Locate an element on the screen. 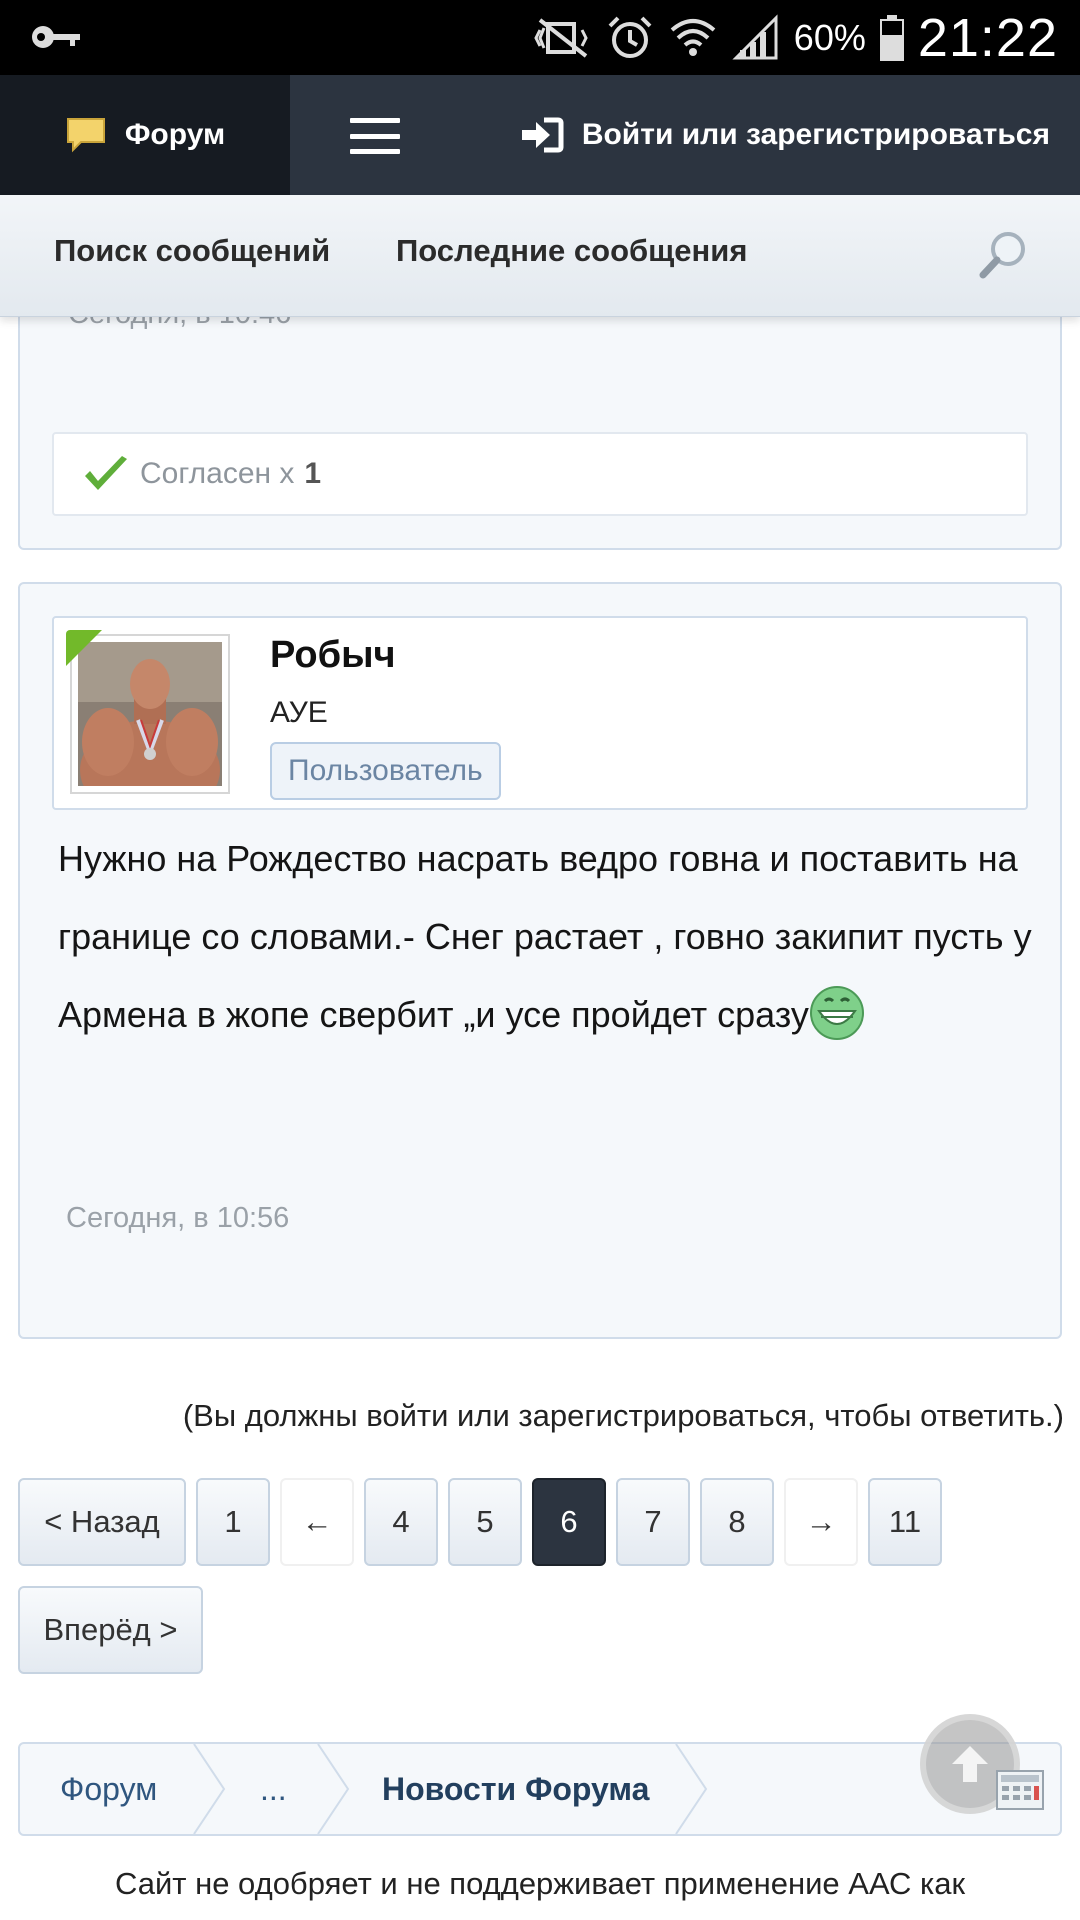  page-button-4: 4 is located at coordinates (401, 1522).